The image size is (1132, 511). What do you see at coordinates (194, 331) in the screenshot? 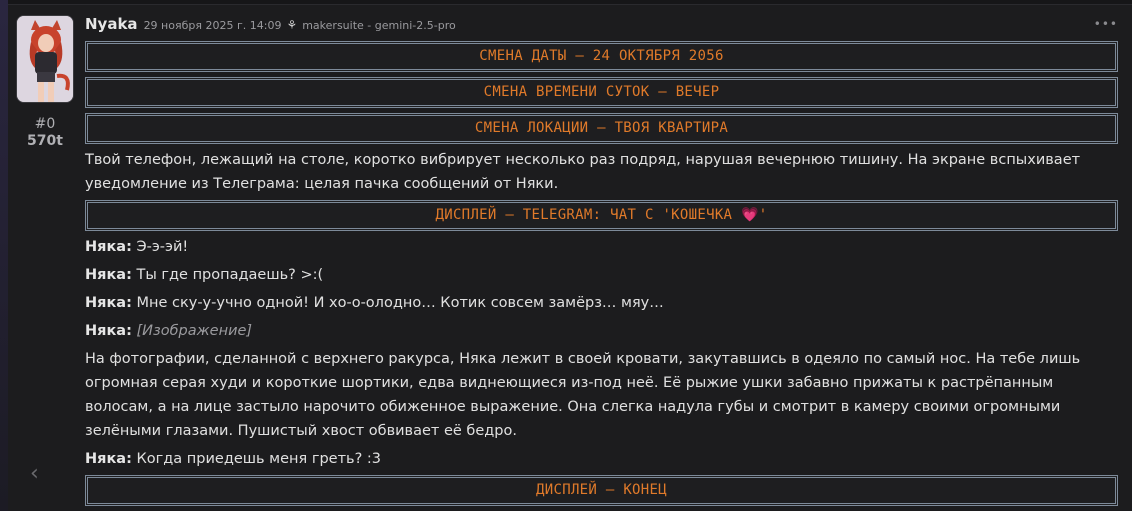
I see `image-placeholder: [Изображение]` at bounding box center [194, 331].